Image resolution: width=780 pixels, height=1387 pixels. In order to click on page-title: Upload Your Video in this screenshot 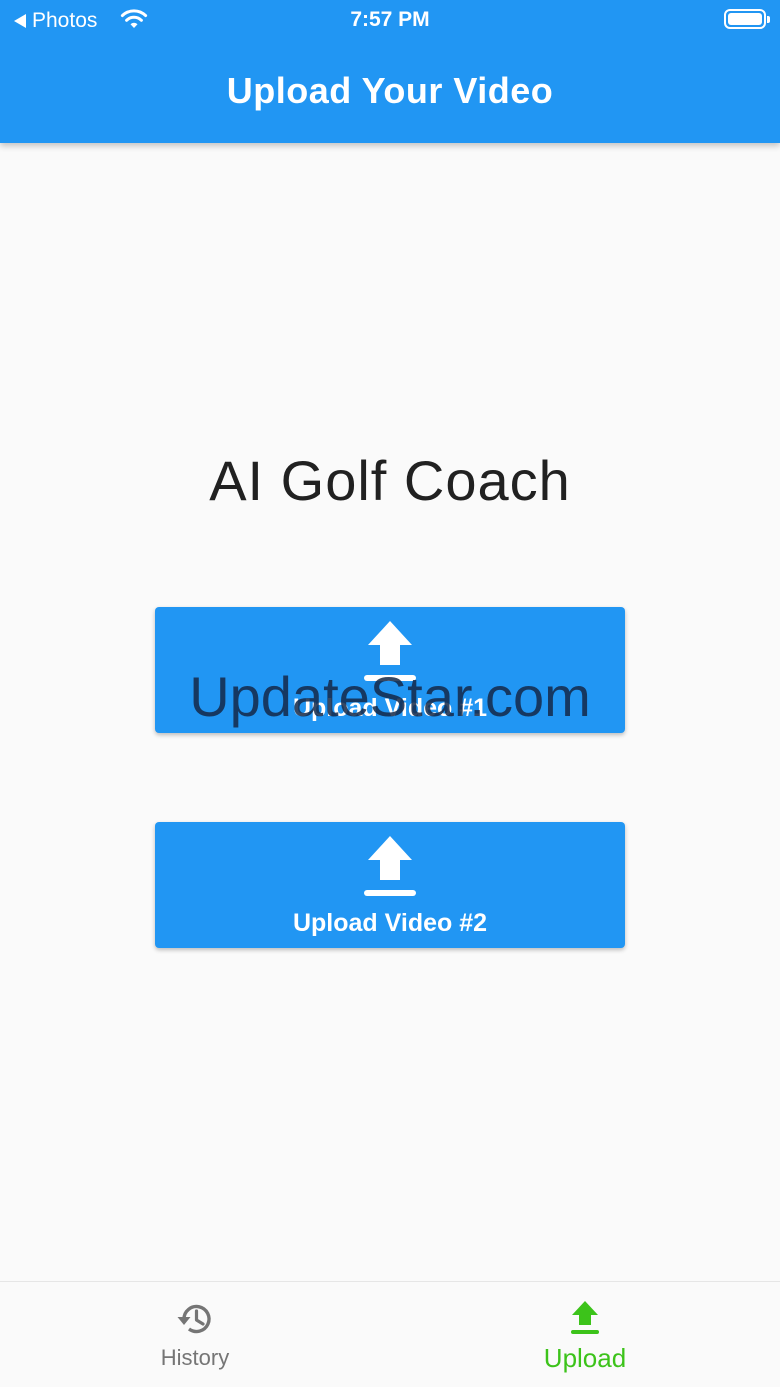, I will do `click(390, 90)`.